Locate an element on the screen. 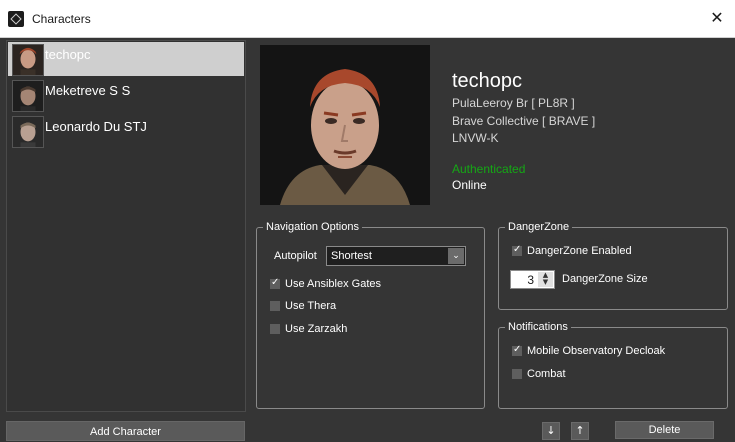 This screenshot has height=442, width=735. dangerzone-size-spinbox: 3 ▲ ▼ is located at coordinates (532, 279).